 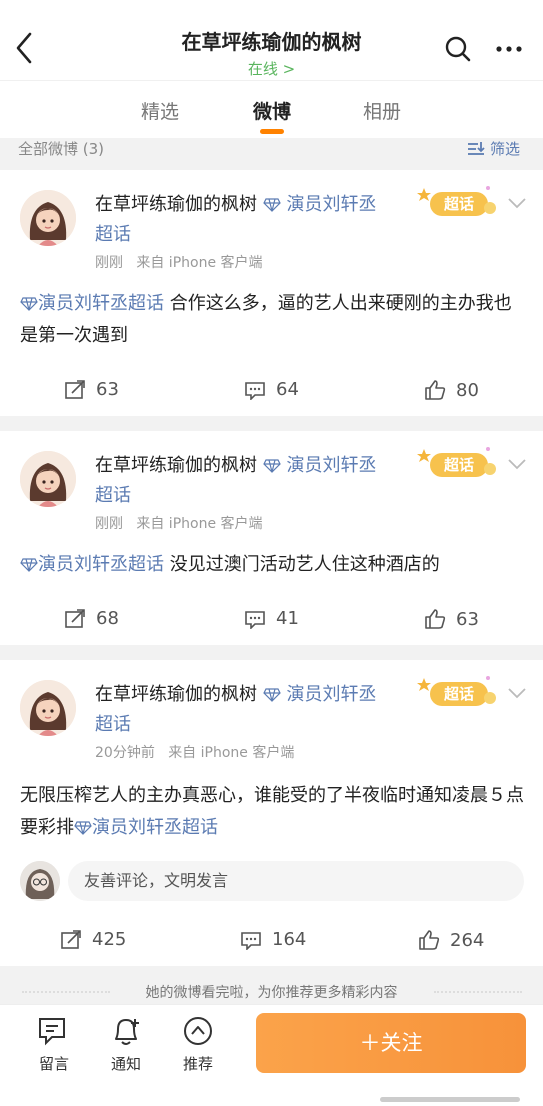 What do you see at coordinates (109, 939) in the screenshot?
I see `repost-count: 425` at bounding box center [109, 939].